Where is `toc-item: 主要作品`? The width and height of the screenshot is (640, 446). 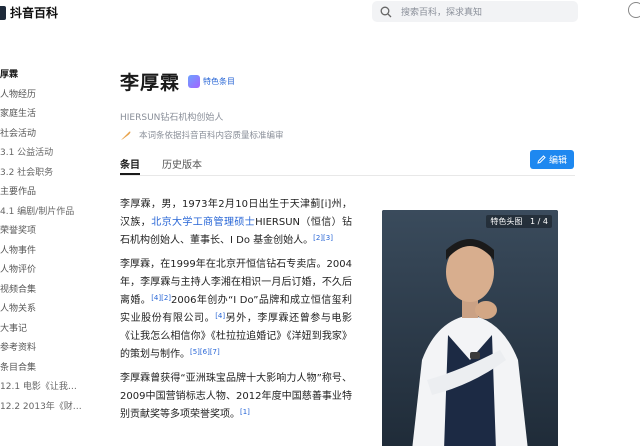 toc-item: 主要作品 is located at coordinates (47, 193).